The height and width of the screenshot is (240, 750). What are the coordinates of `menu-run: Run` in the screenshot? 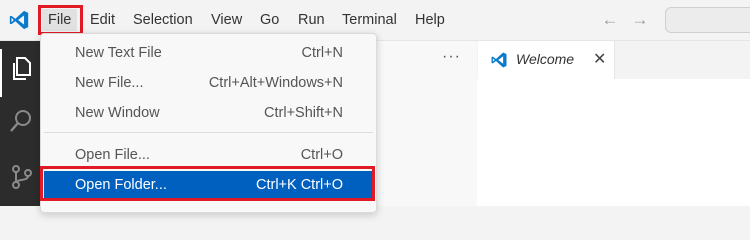 It's located at (311, 20).